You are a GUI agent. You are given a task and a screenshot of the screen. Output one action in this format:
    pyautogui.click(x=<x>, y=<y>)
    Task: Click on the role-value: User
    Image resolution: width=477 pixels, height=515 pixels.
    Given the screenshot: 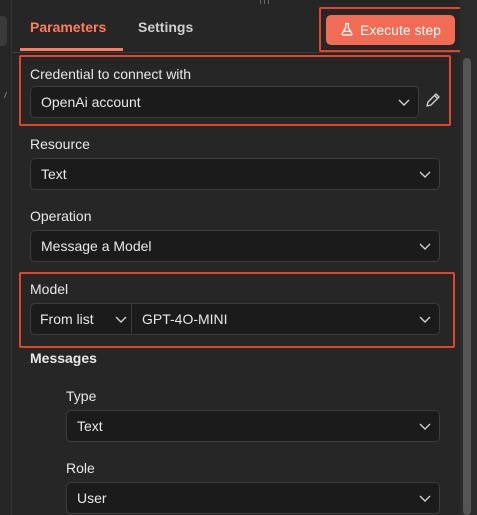 What is the action you would take?
    pyautogui.click(x=92, y=498)
    